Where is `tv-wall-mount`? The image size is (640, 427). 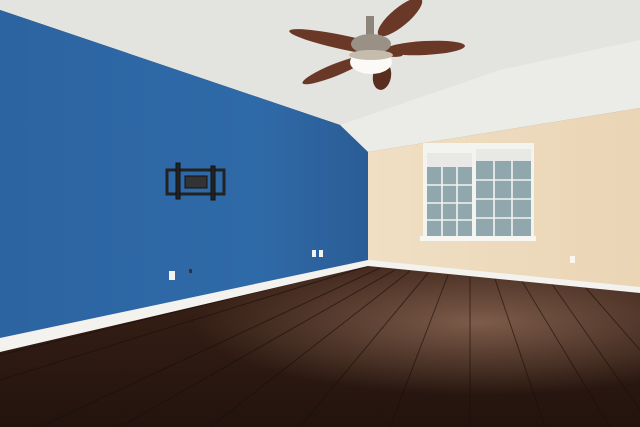
tv-wall-mount is located at coordinates (195, 181).